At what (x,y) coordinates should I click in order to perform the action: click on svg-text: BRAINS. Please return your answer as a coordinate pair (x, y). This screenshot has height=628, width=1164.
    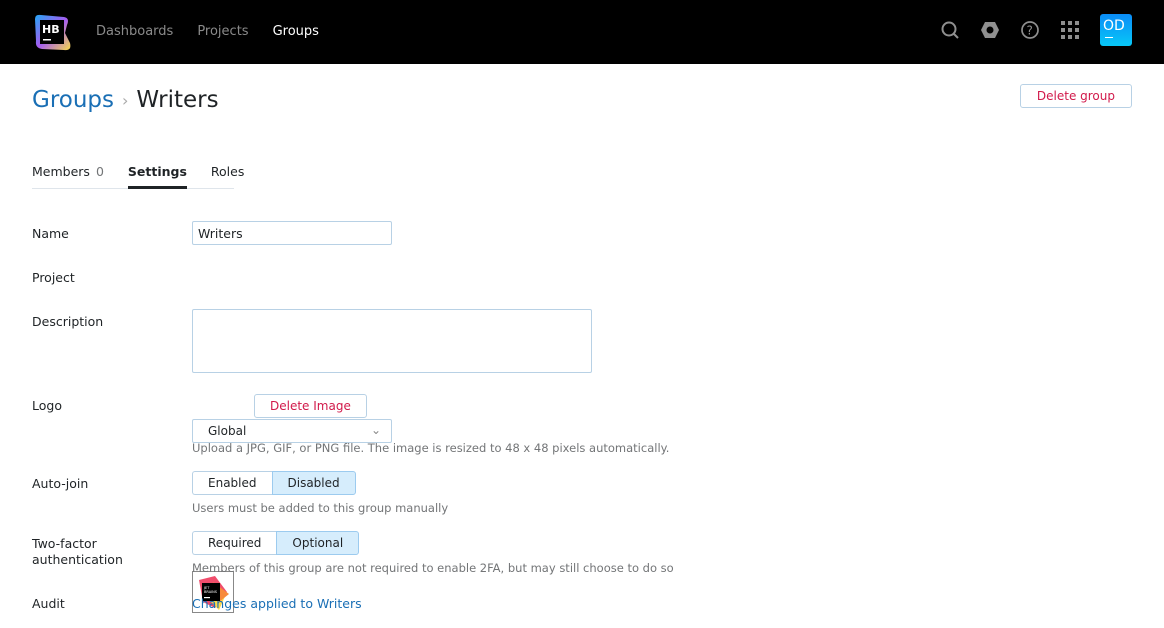
    Looking at the image, I should click on (211, 592).